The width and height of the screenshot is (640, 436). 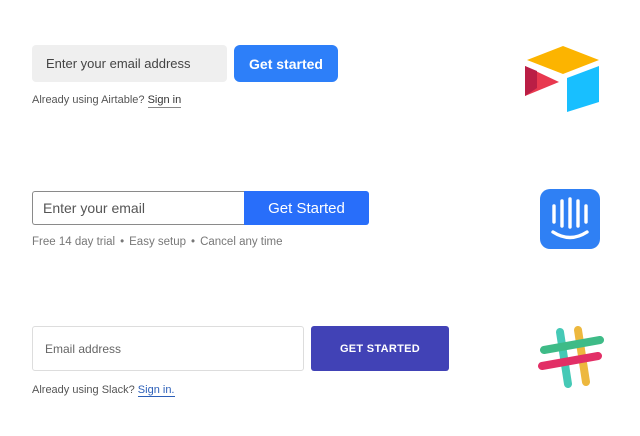 What do you see at coordinates (570, 219) in the screenshot?
I see `intercom-logo-icon` at bounding box center [570, 219].